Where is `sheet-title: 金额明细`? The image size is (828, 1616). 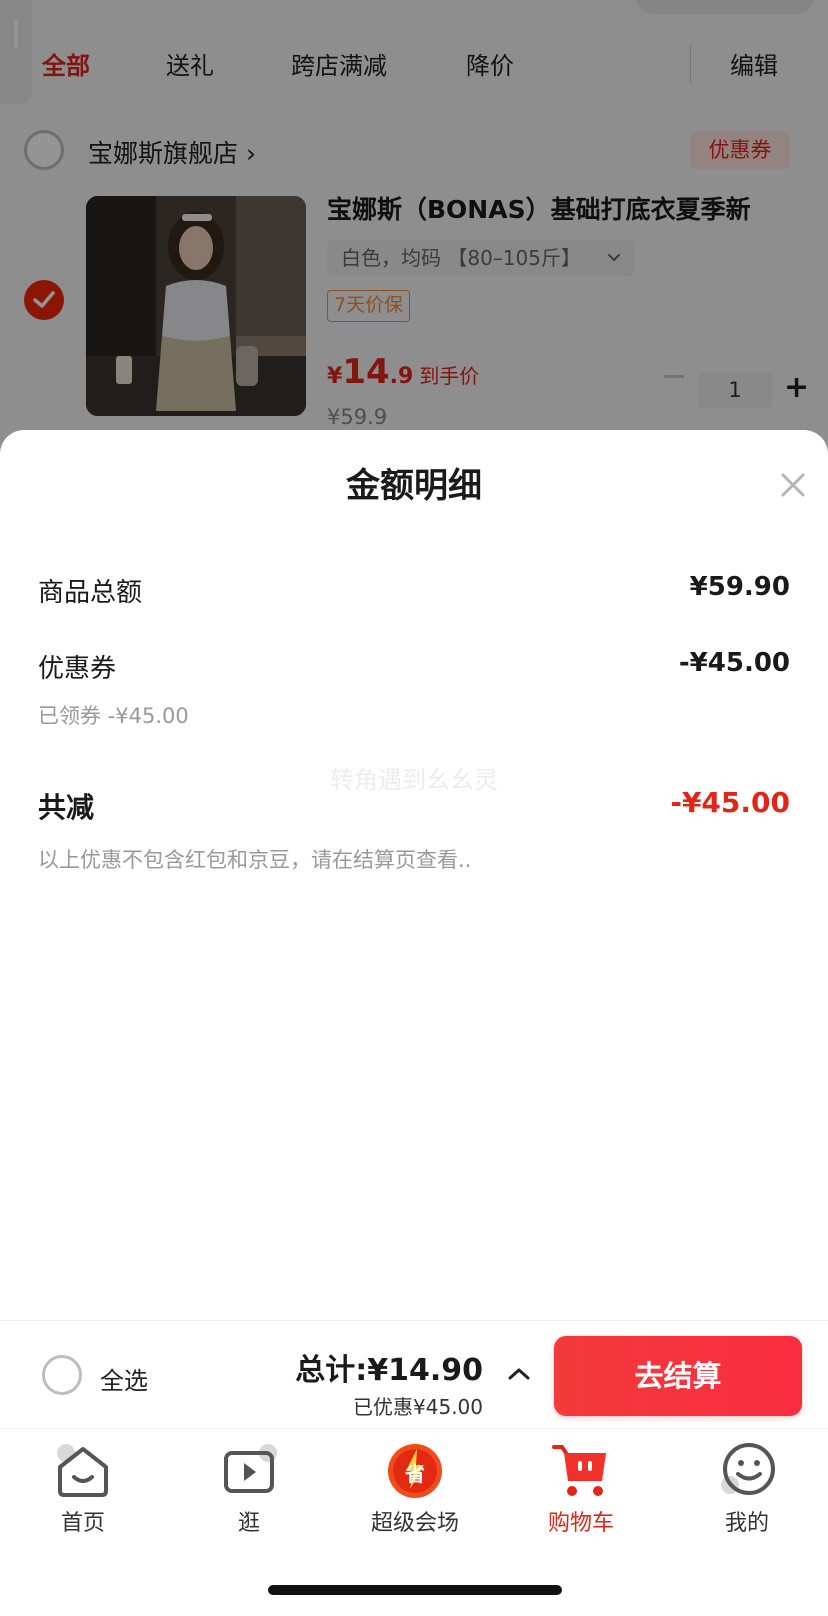
sheet-title: 金额明细 is located at coordinates (414, 486).